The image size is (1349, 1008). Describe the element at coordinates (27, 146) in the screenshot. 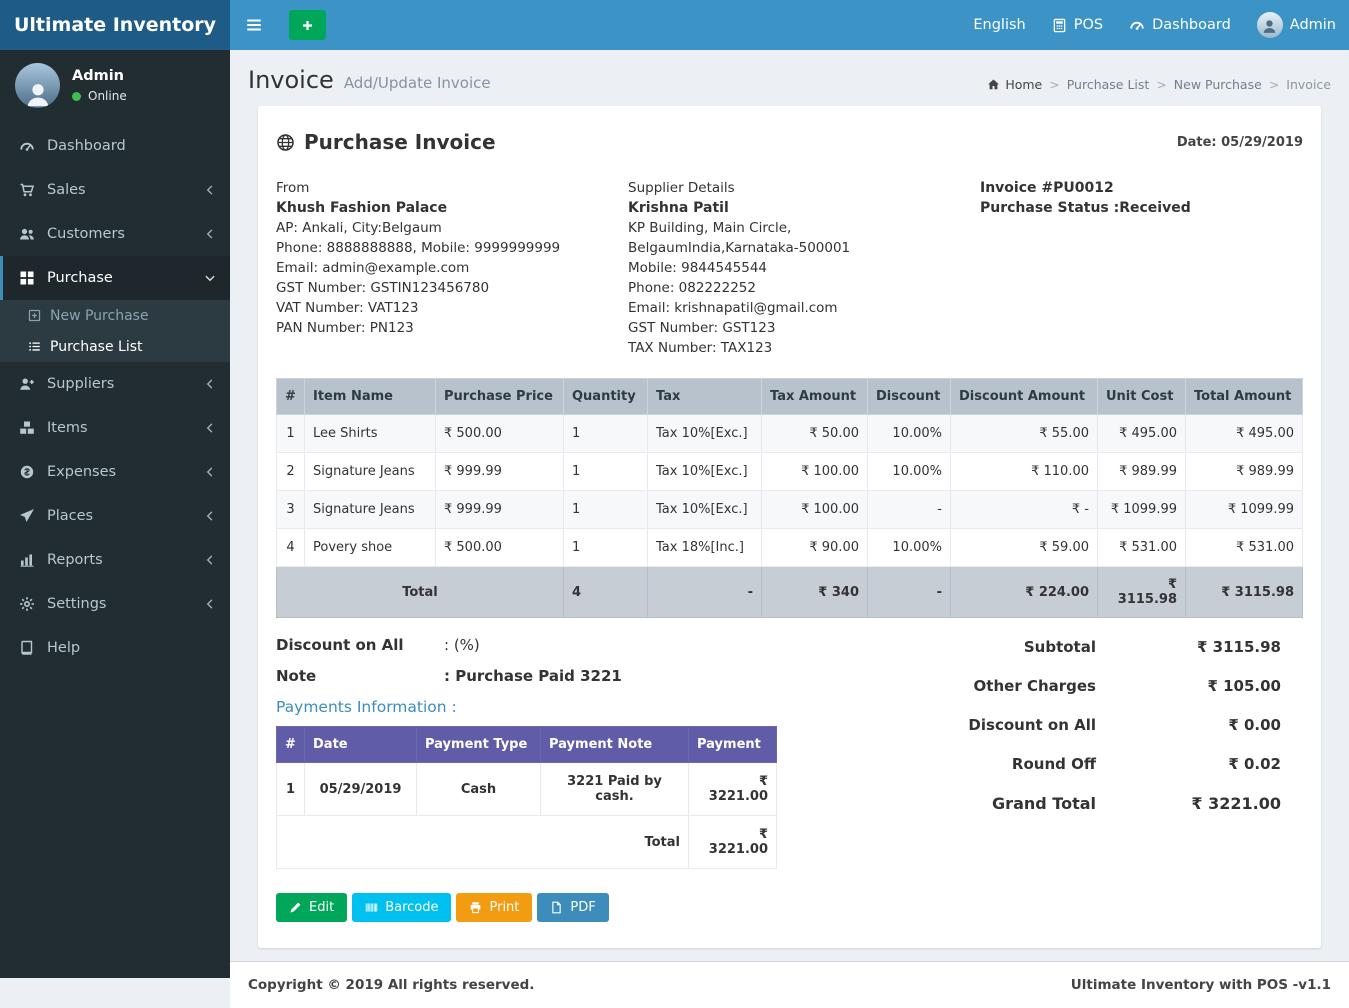

I see `gauge-icon` at that location.